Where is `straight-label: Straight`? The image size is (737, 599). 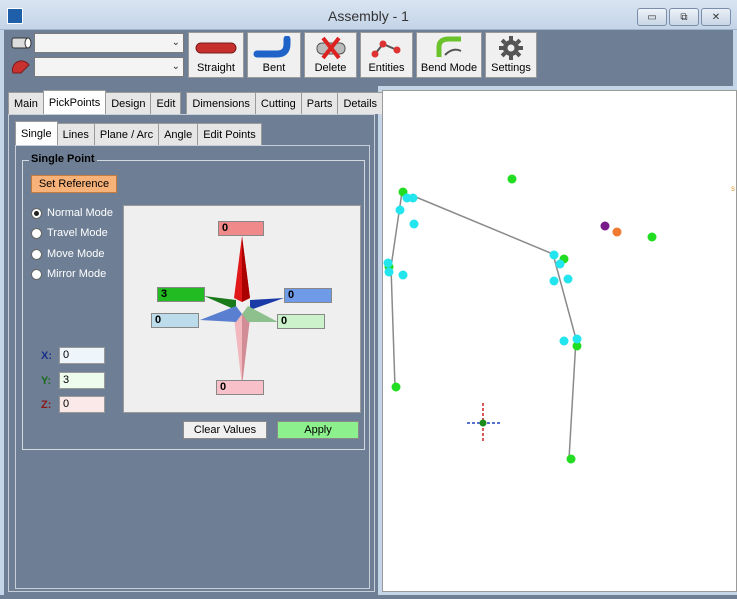
straight-label: Straight is located at coordinates (216, 68).